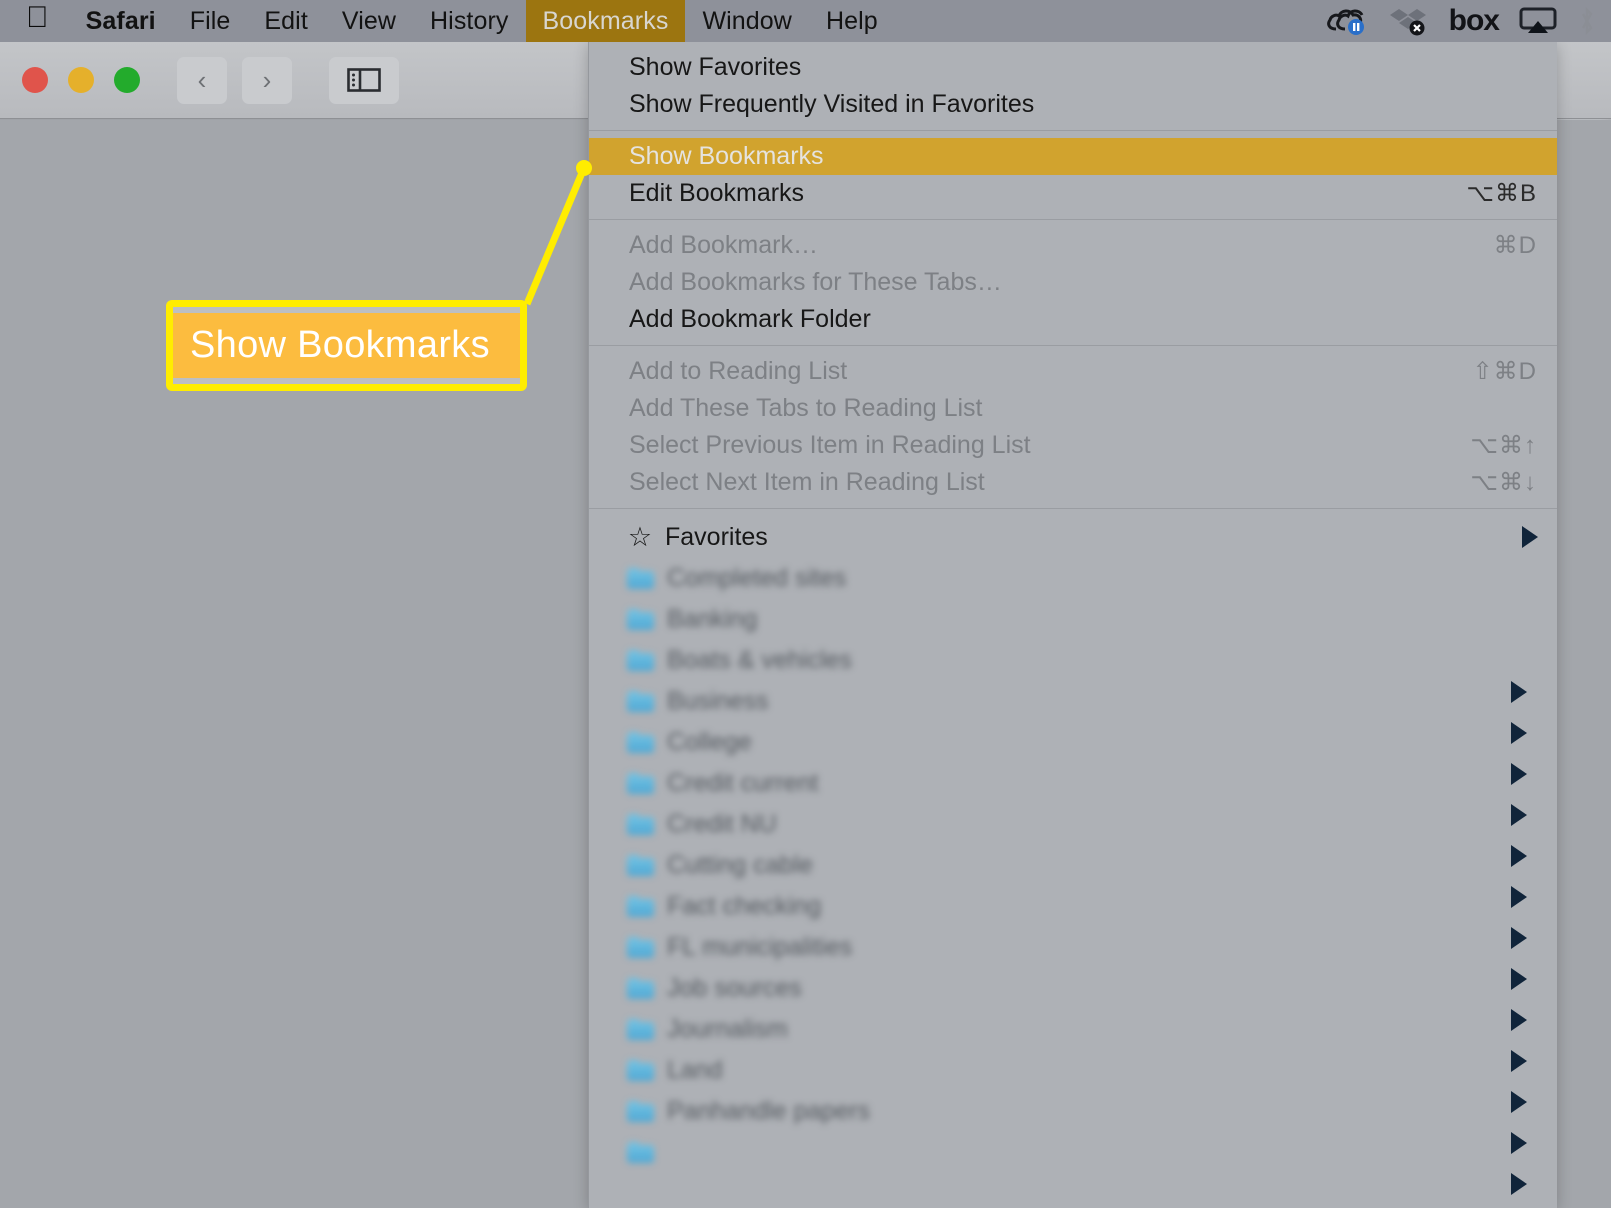 This screenshot has height=1208, width=1611. What do you see at coordinates (357, 20) in the screenshot?
I see `menubar-label: View` at bounding box center [357, 20].